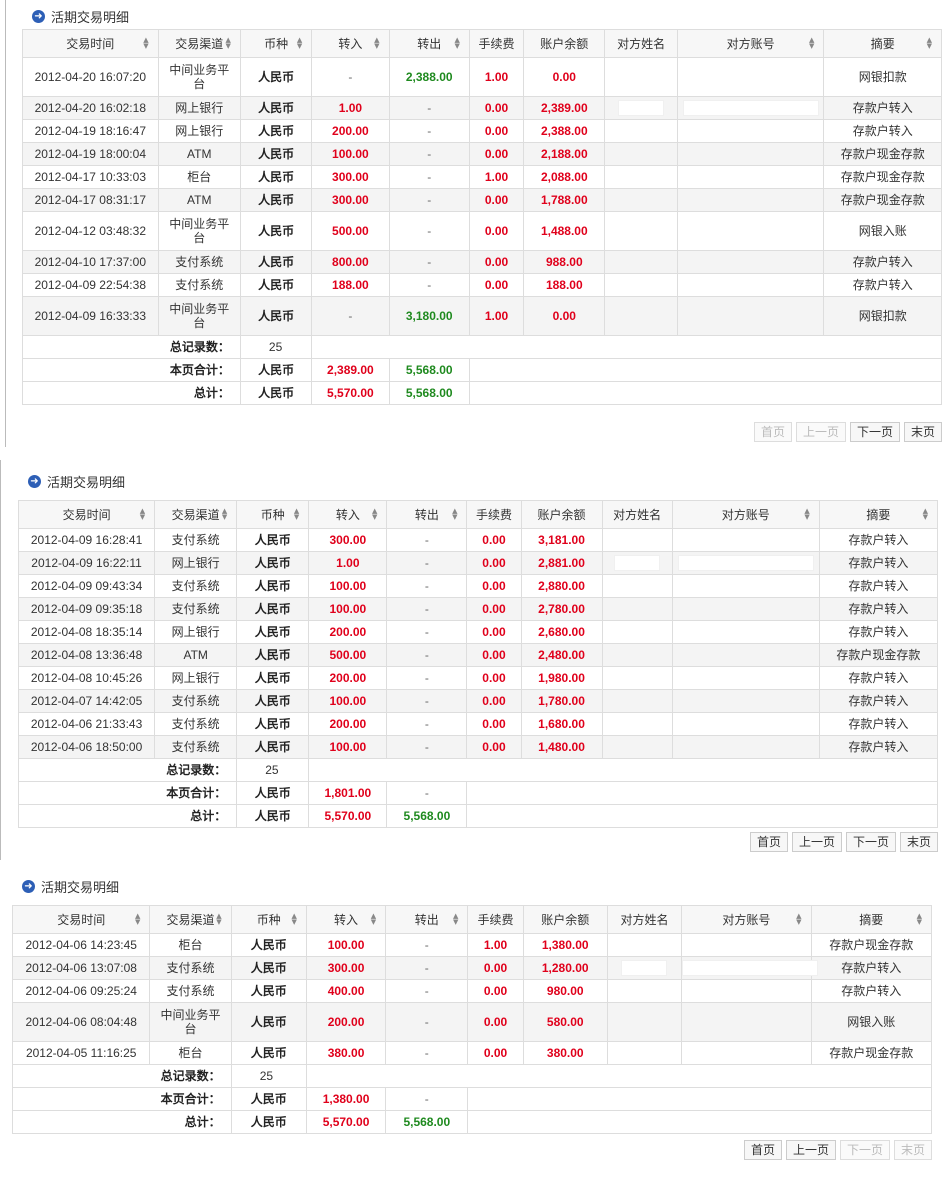  I want to click on cell-trade-time: 2012-04-09 22:54:38, so click(90, 285).